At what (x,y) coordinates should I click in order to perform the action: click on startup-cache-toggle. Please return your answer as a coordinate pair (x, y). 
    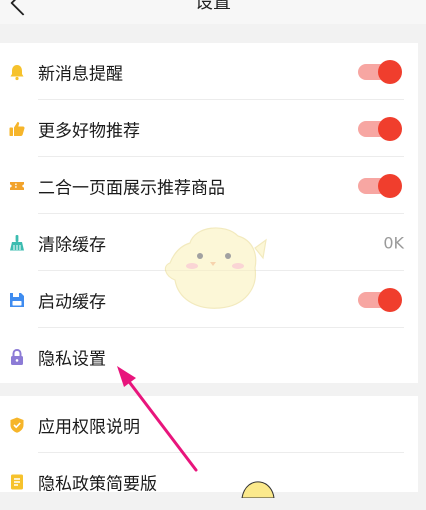
    Looking at the image, I should click on (380, 299).